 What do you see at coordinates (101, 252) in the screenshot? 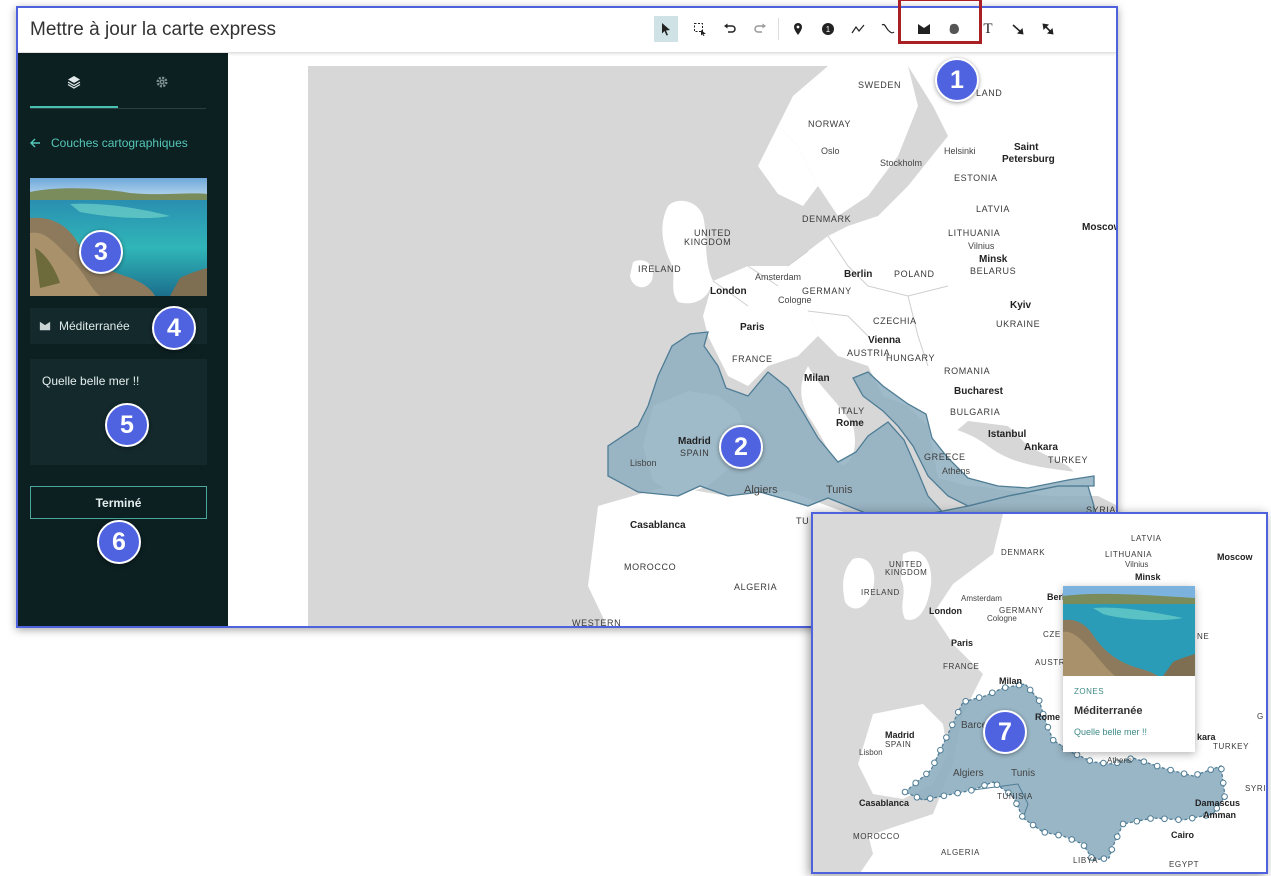
I see `callout-badge: 3` at bounding box center [101, 252].